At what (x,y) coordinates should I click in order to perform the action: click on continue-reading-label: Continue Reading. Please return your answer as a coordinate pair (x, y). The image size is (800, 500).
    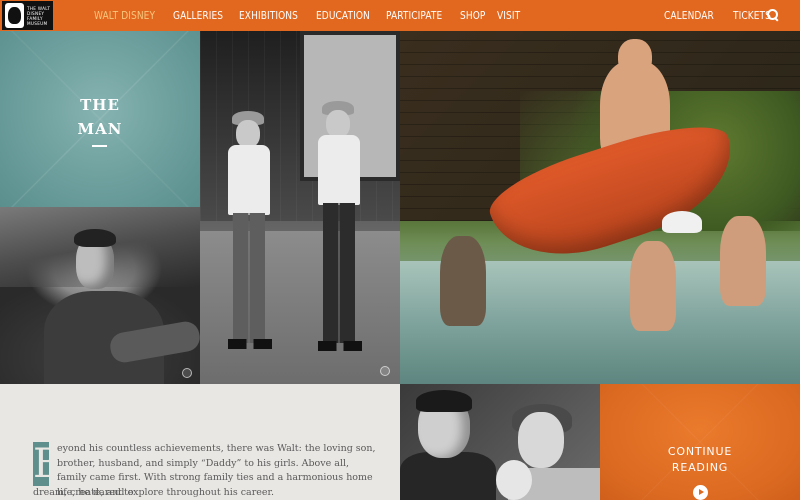
    Looking at the image, I should click on (700, 459).